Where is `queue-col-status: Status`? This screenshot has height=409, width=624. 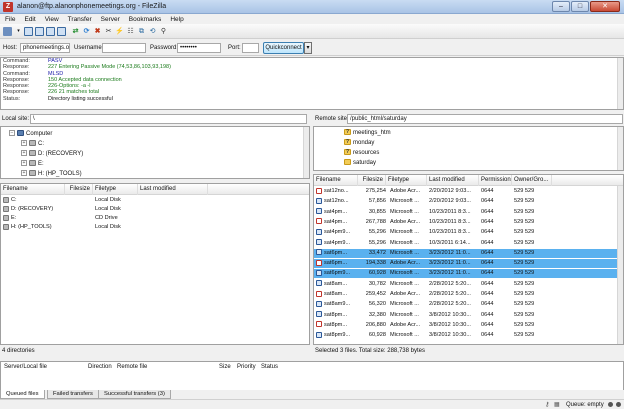 queue-col-status: Status is located at coordinates (269, 367).